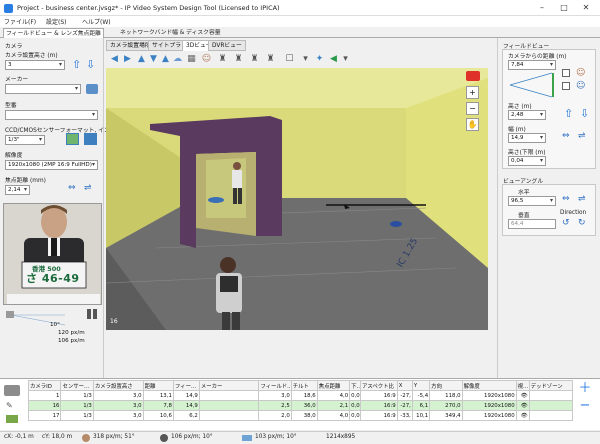  Describe the element at coordinates (404, 415) in the screenshot. I see `table-cell: -33,` at that location.